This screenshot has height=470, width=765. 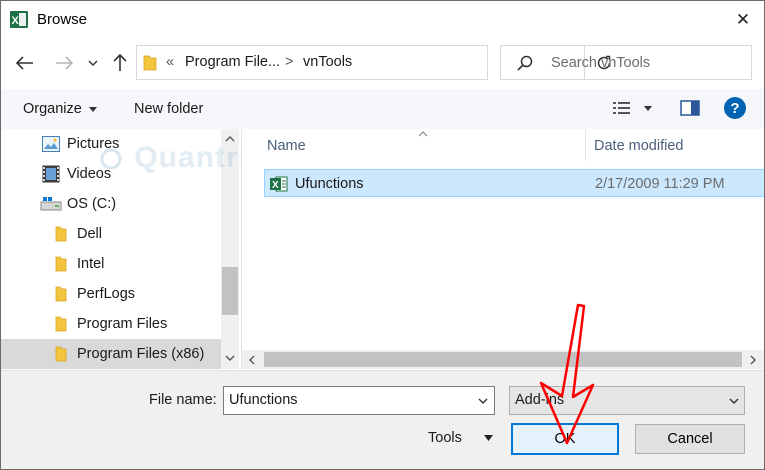 I want to click on organize-button: Organize, so click(x=60, y=109).